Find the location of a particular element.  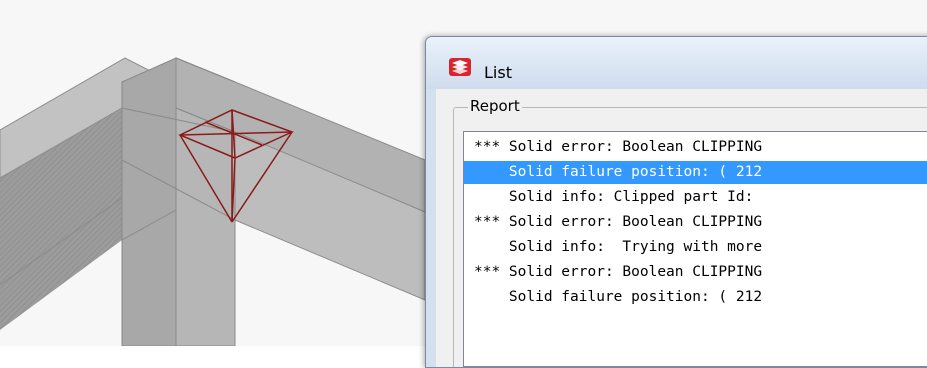

report-list-row: Solid info: Trying with more is located at coordinates (695, 247).